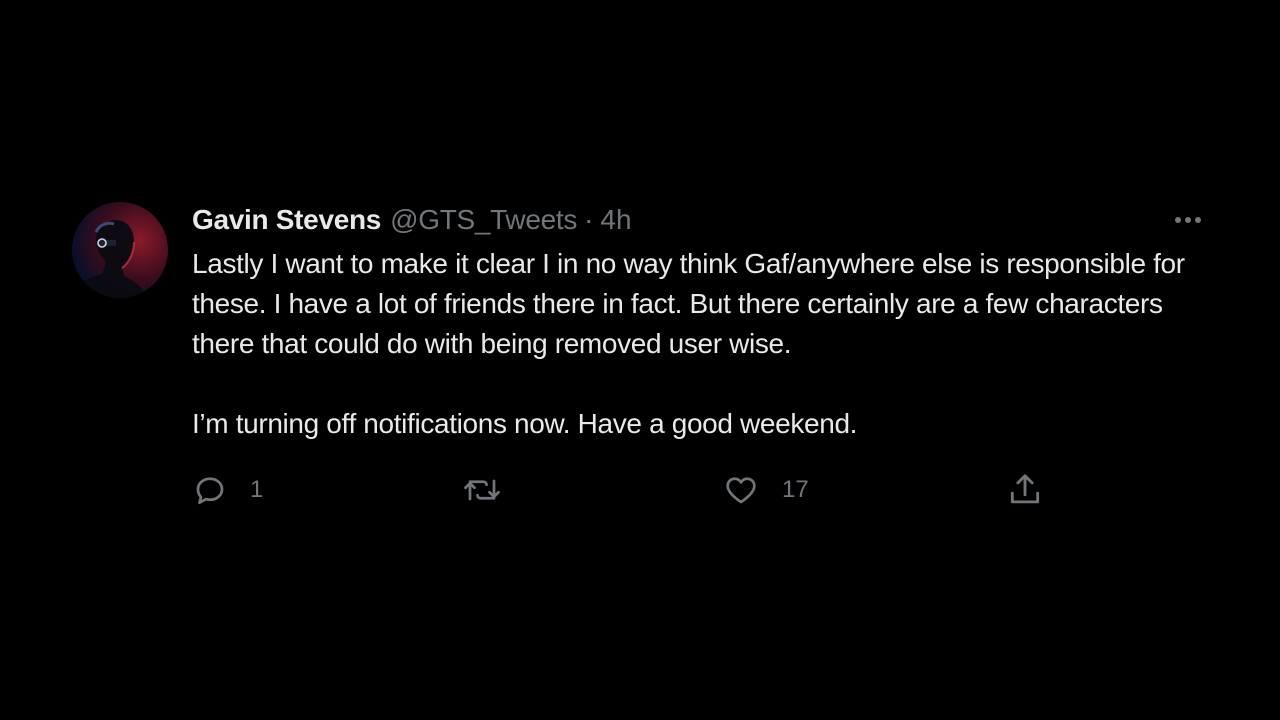  Describe the element at coordinates (795, 489) in the screenshot. I see `like-count: 17` at that location.